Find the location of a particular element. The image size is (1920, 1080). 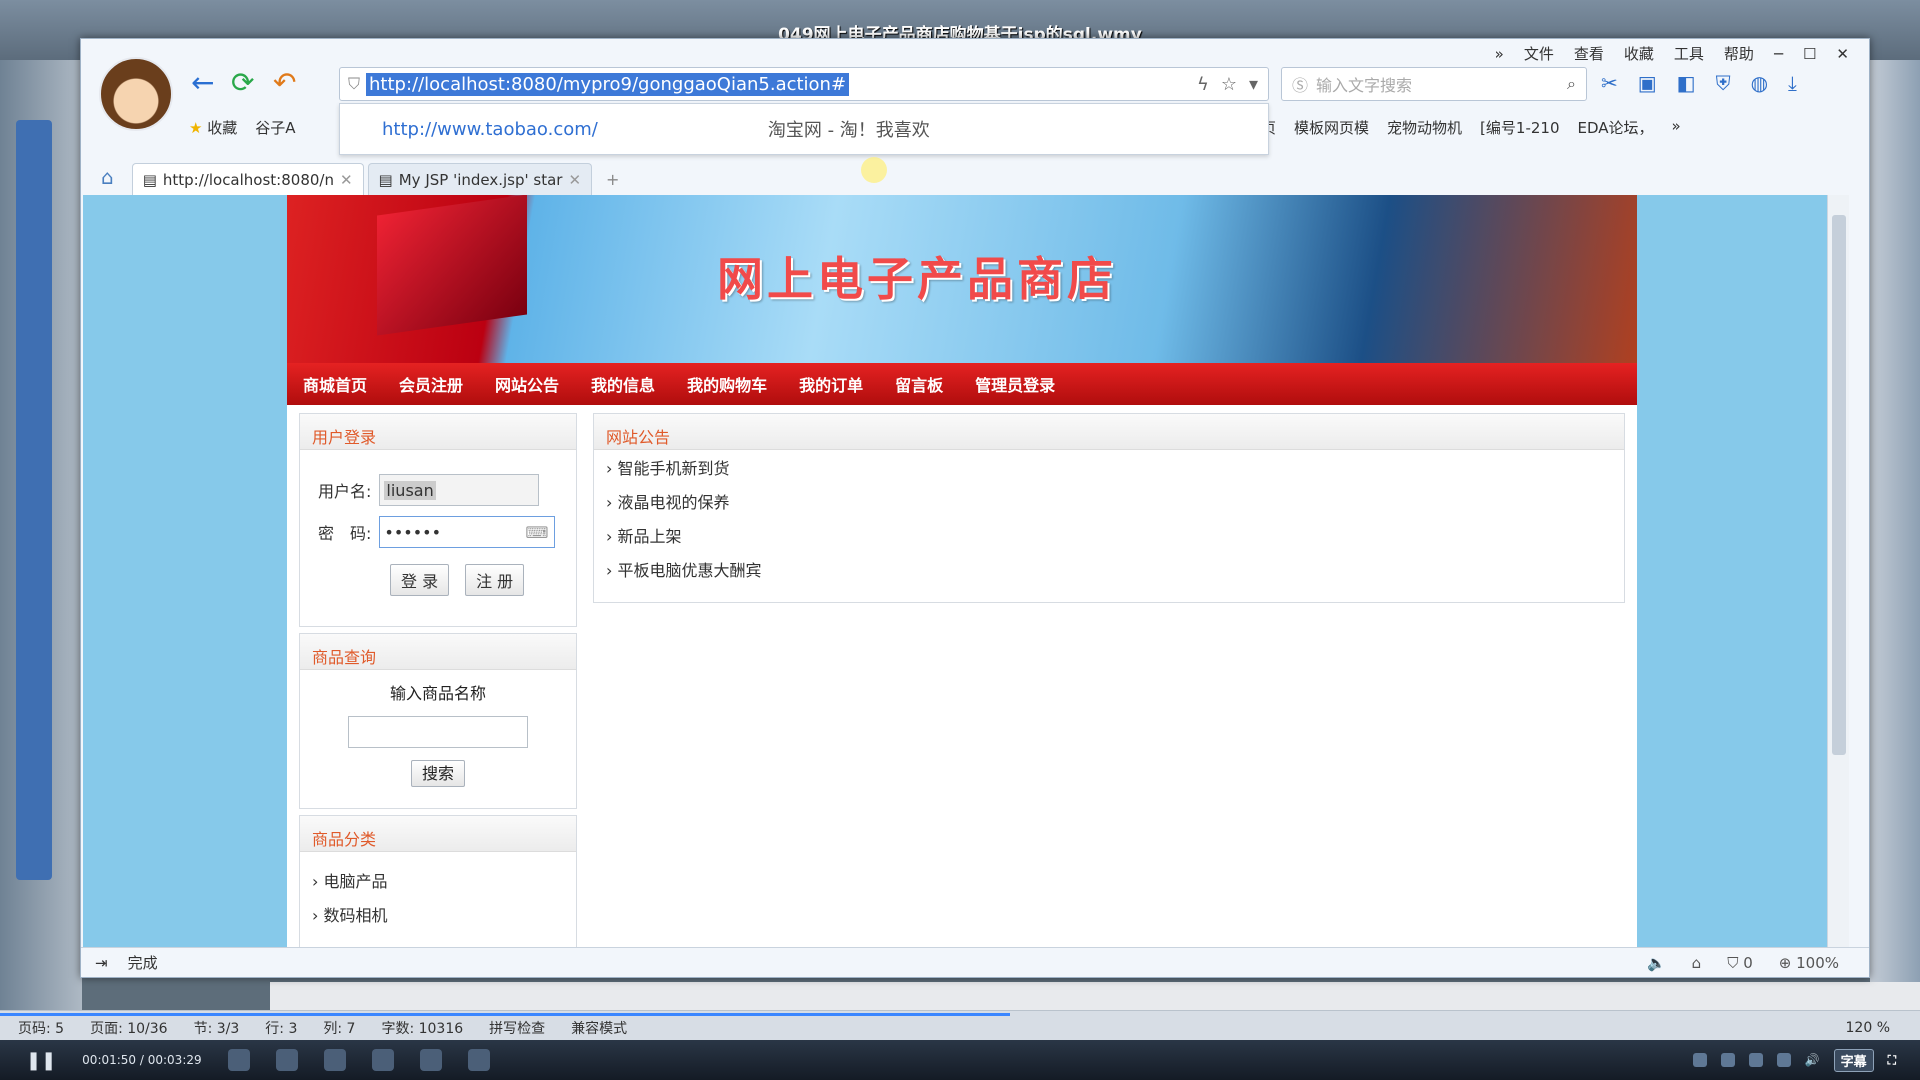

nav-register: 会员注册 is located at coordinates (431, 384).